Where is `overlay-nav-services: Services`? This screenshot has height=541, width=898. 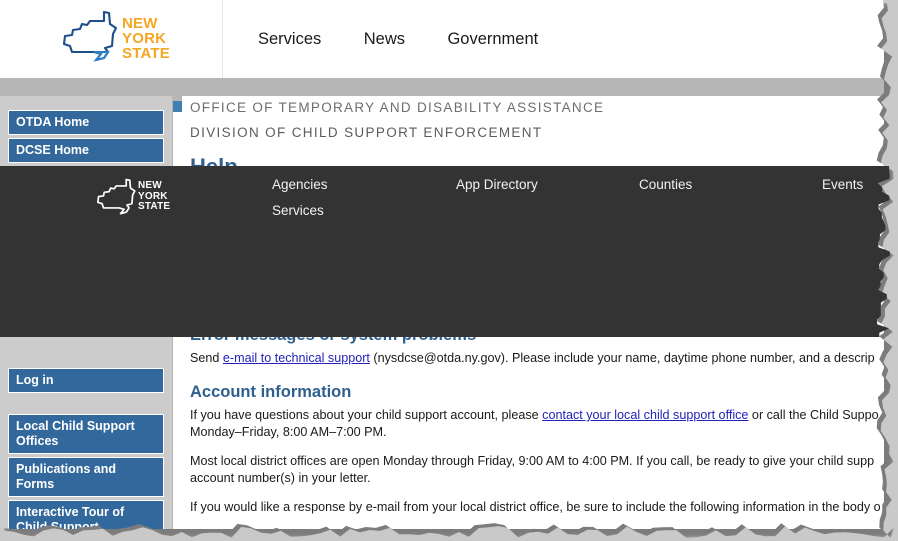 overlay-nav-services: Services is located at coordinates (298, 210).